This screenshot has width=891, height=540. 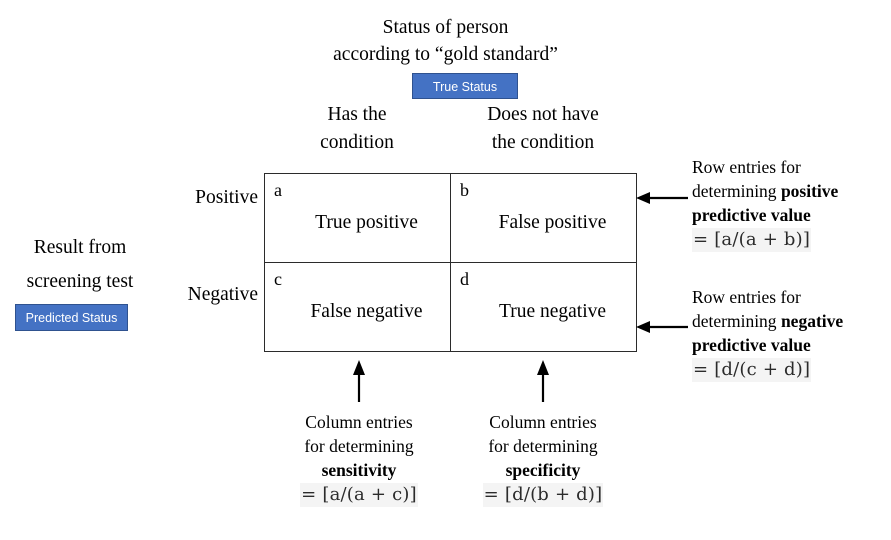 What do you see at coordinates (751, 345) in the screenshot?
I see `annotation-npv-line-3-bold: predictive value` at bounding box center [751, 345].